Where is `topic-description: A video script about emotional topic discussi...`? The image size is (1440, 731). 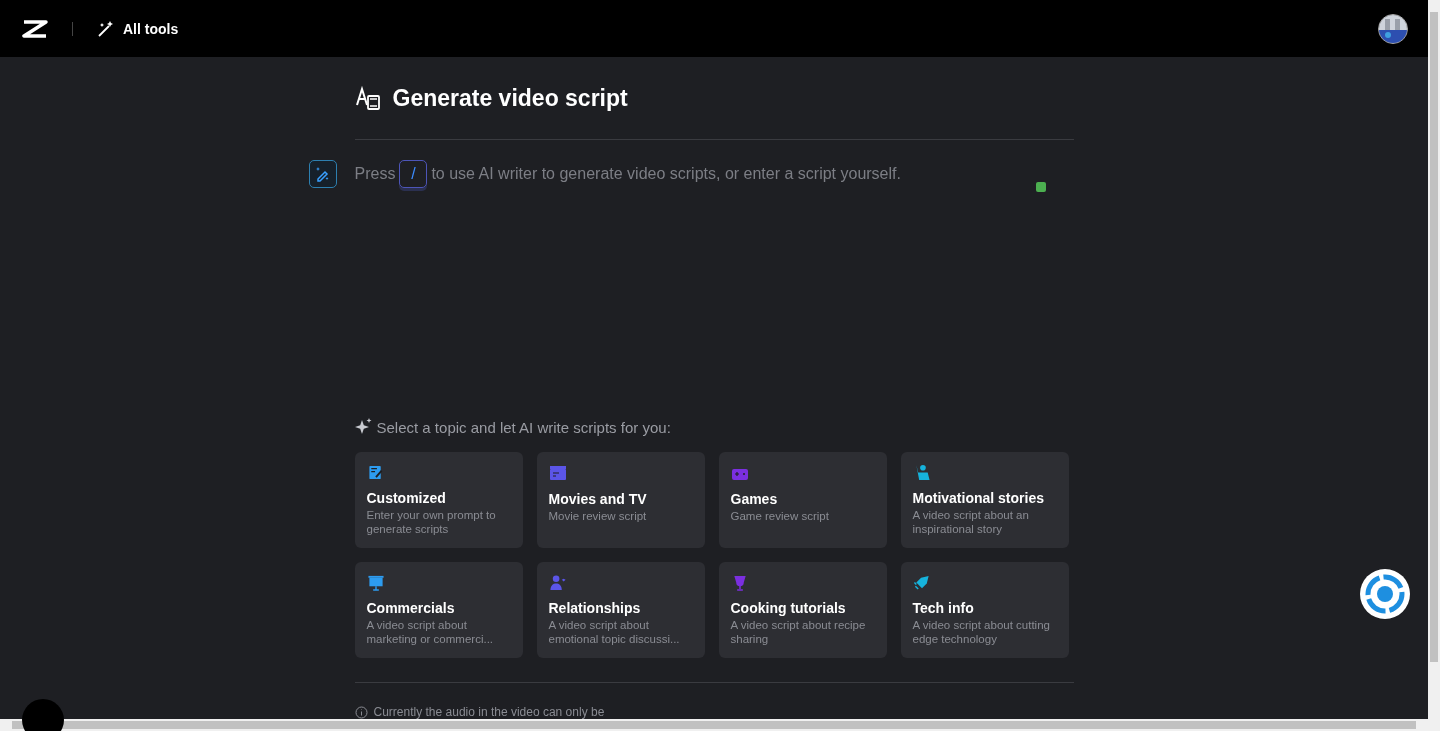 topic-description: A video script about emotional topic discussi... is located at coordinates (614, 632).